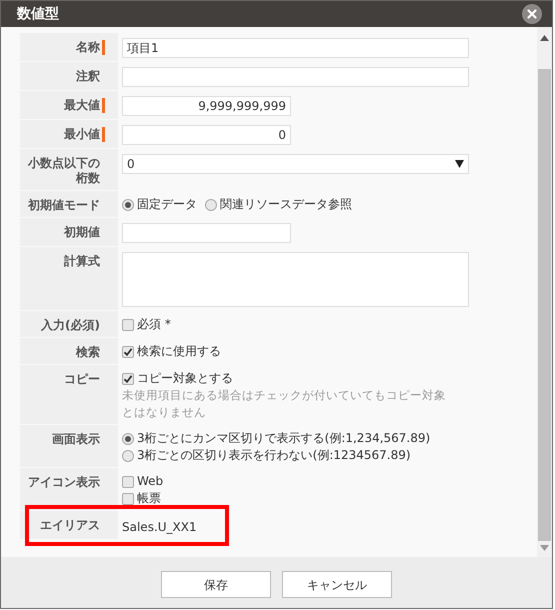  What do you see at coordinates (88, 352) in the screenshot?
I see `field-label: 検索` at bounding box center [88, 352].